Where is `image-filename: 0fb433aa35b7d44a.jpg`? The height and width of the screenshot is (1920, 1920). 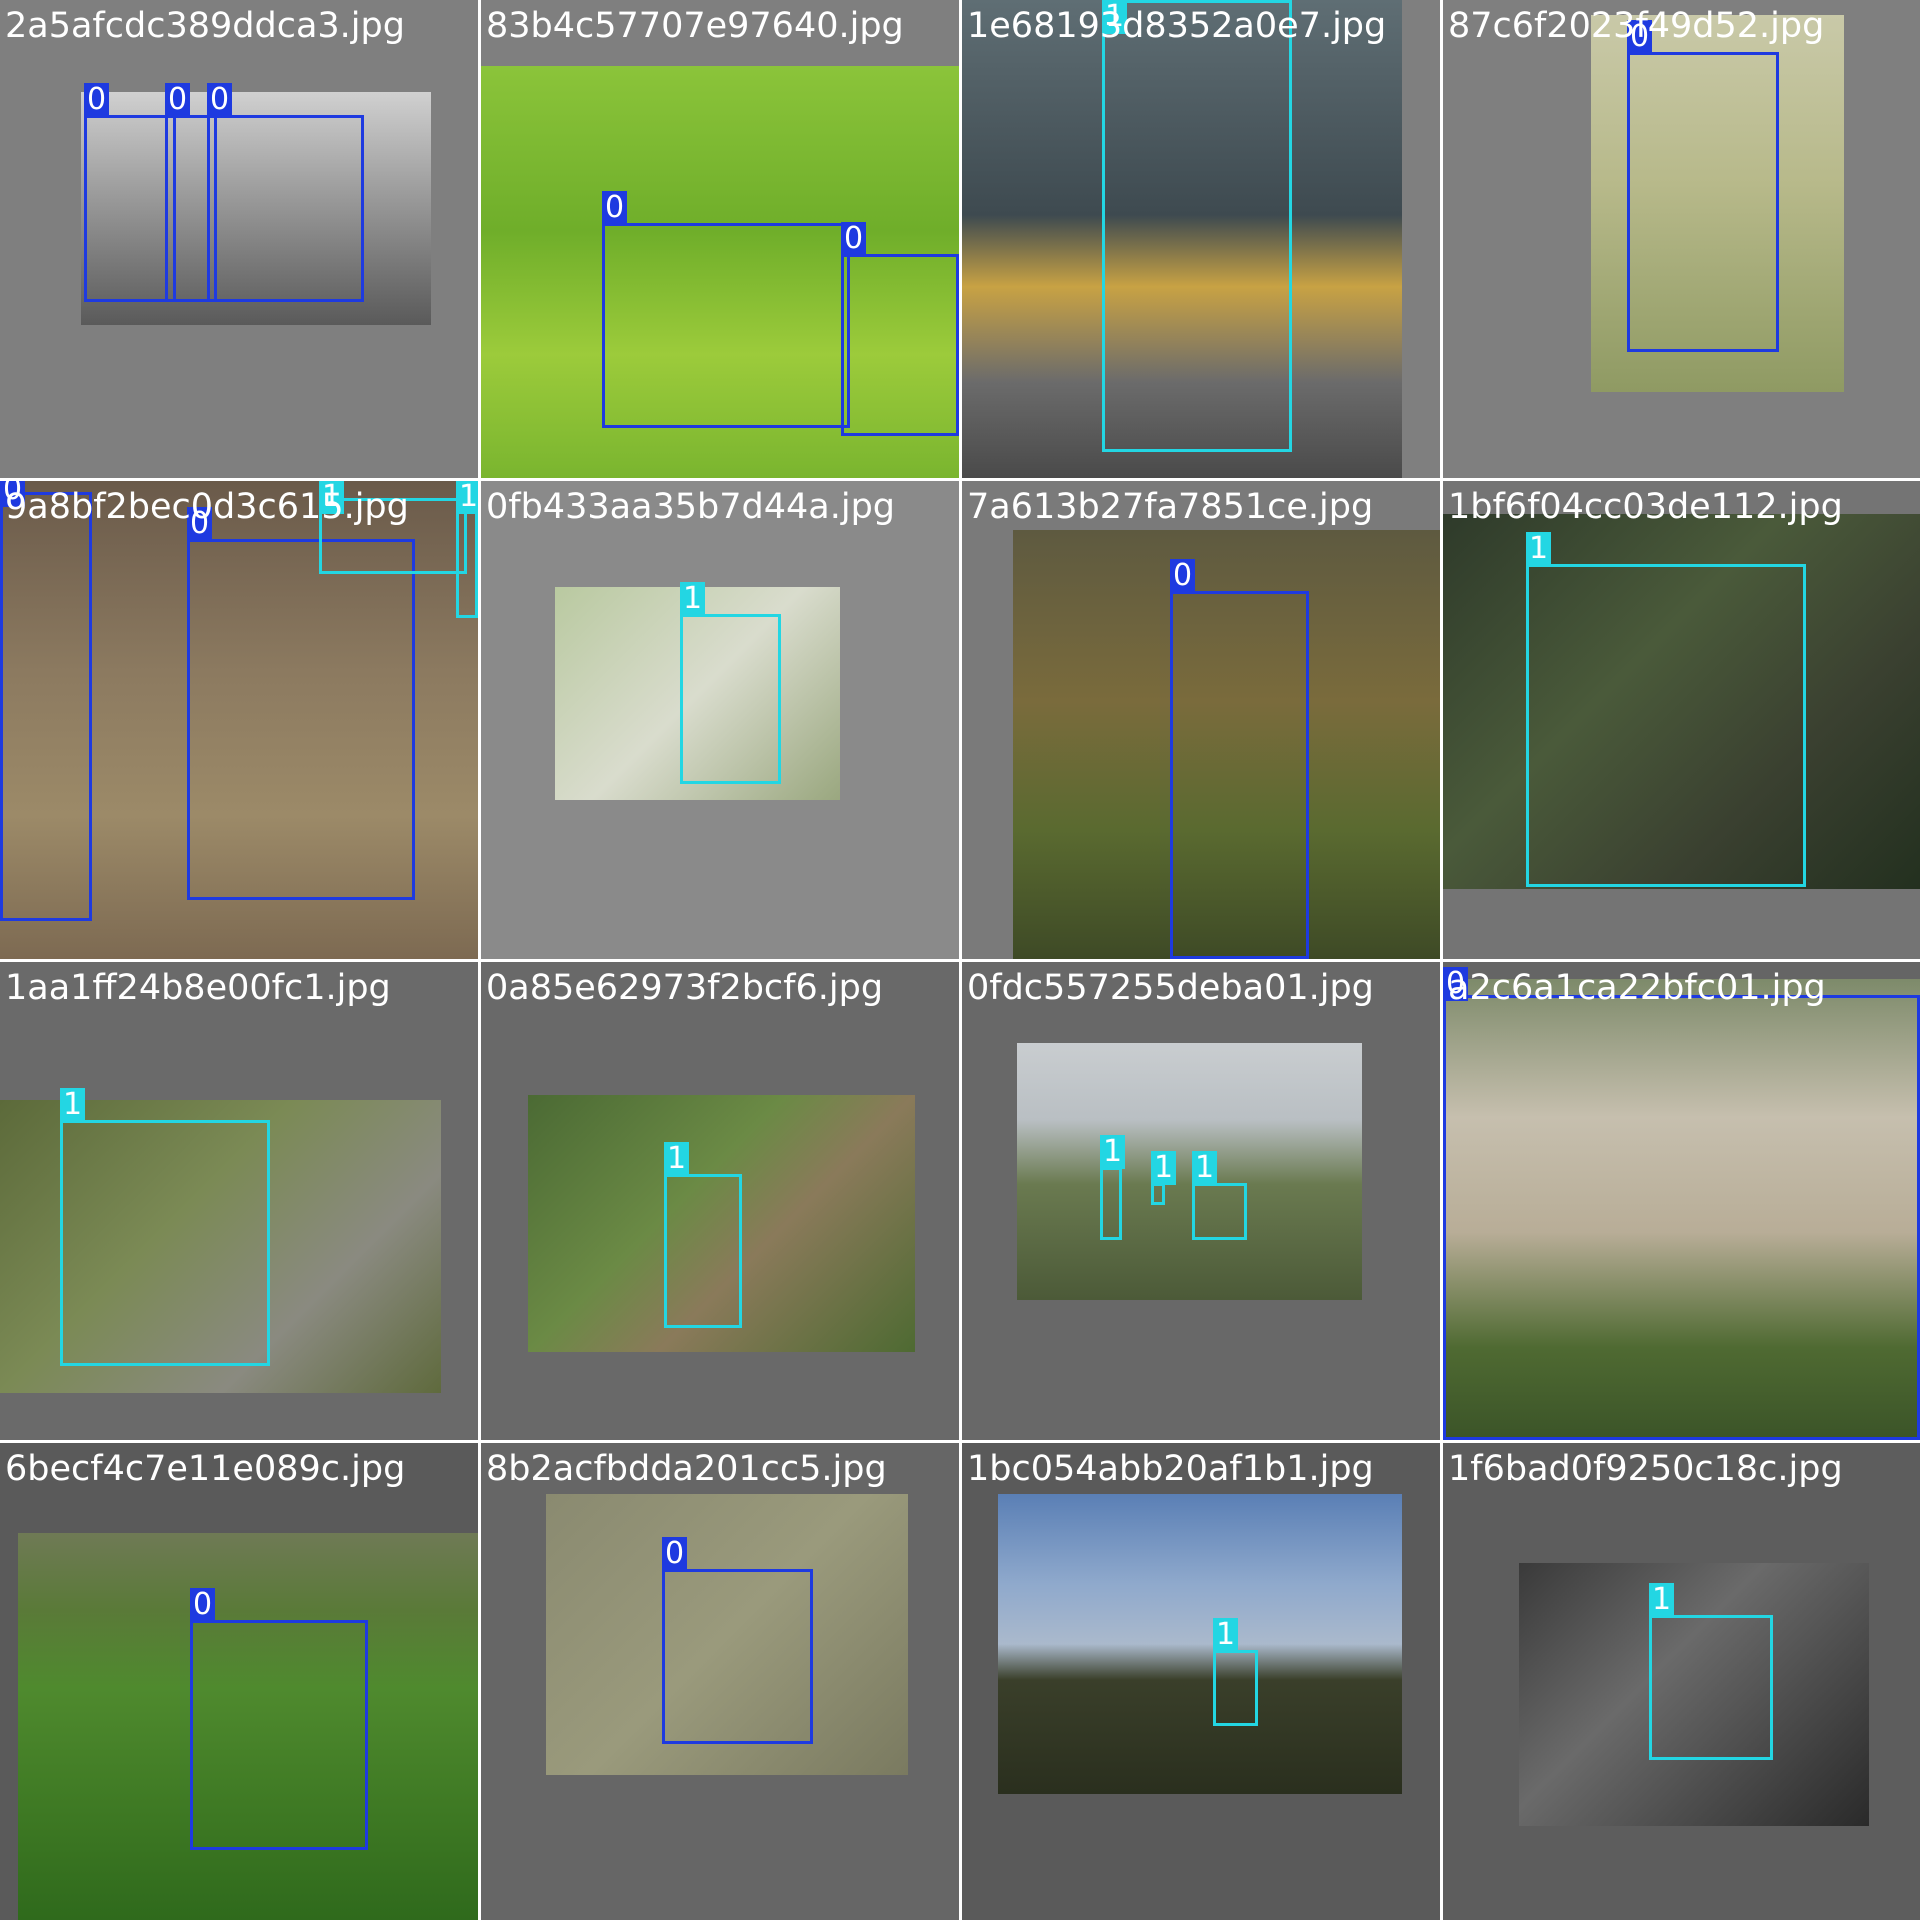
image-filename: 0fb433aa35b7d44a.jpg is located at coordinates (691, 507).